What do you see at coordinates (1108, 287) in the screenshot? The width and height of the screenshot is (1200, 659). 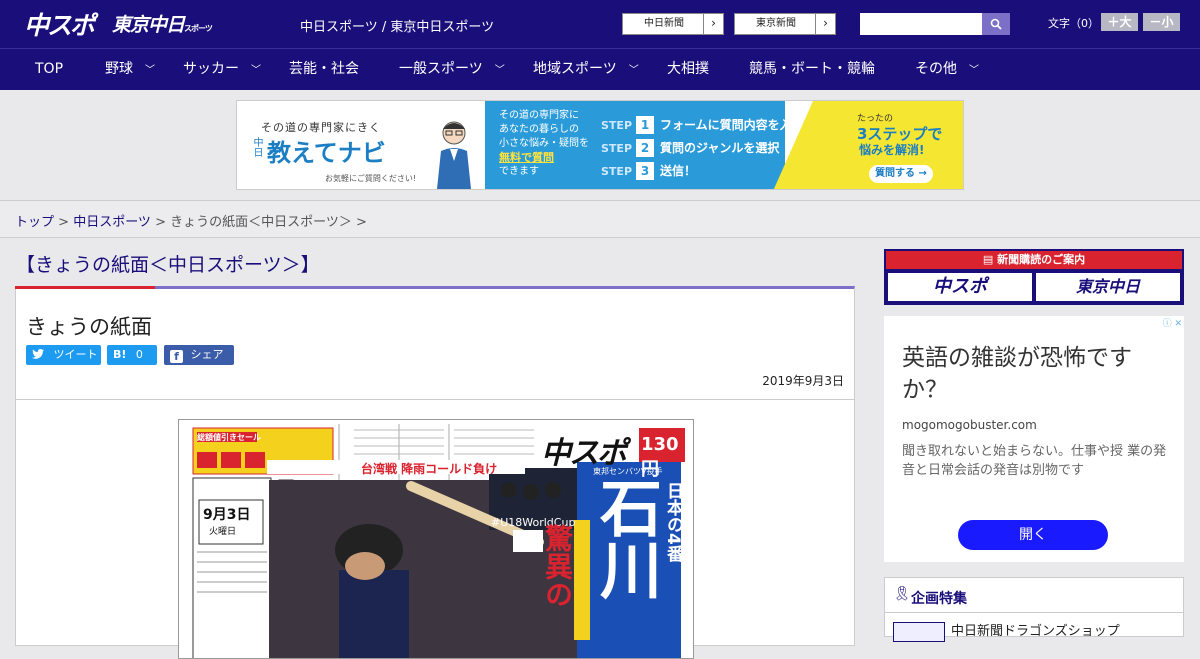 I see `subscribe-tokyo-chunichi-button: 東京中日` at bounding box center [1108, 287].